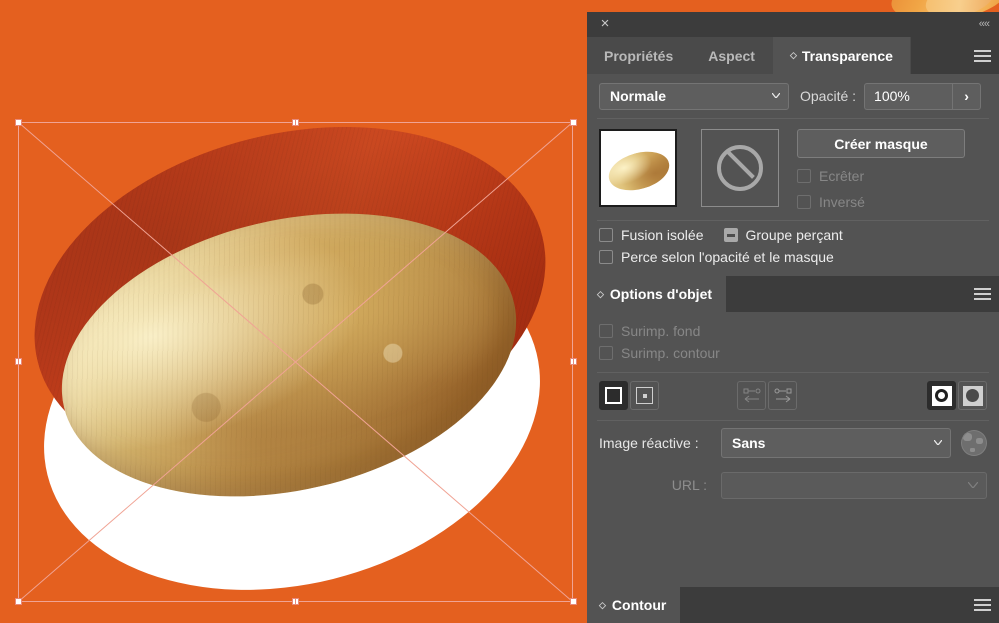 The width and height of the screenshot is (999, 623). I want to click on reactive-image-row: Image réactive : Sans, so click(793, 443).